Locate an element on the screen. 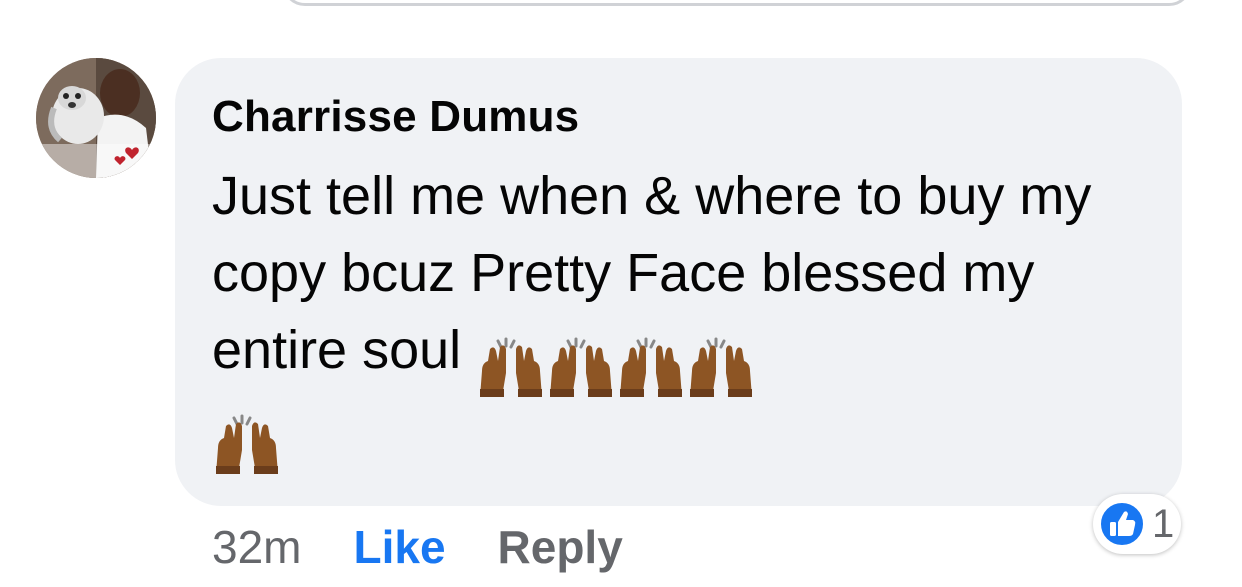  avatar is located at coordinates (96, 118).